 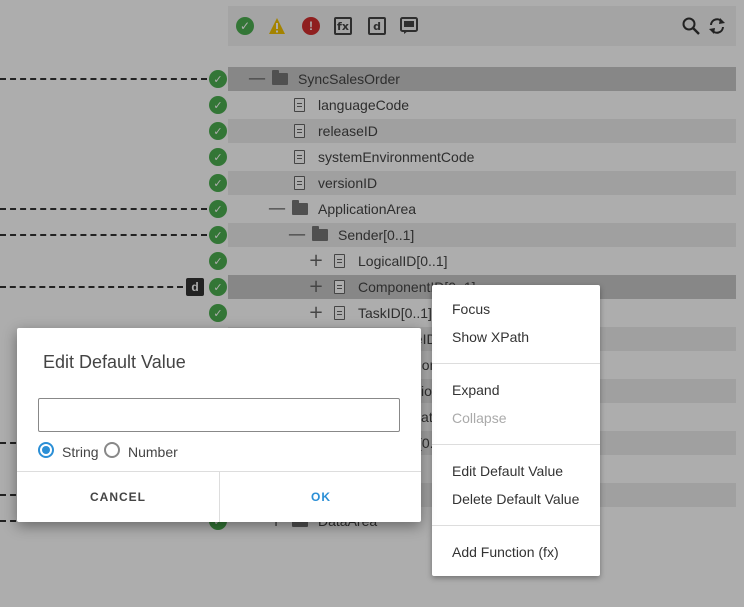 What do you see at coordinates (80, 452) in the screenshot?
I see `string-radio-label: String` at bounding box center [80, 452].